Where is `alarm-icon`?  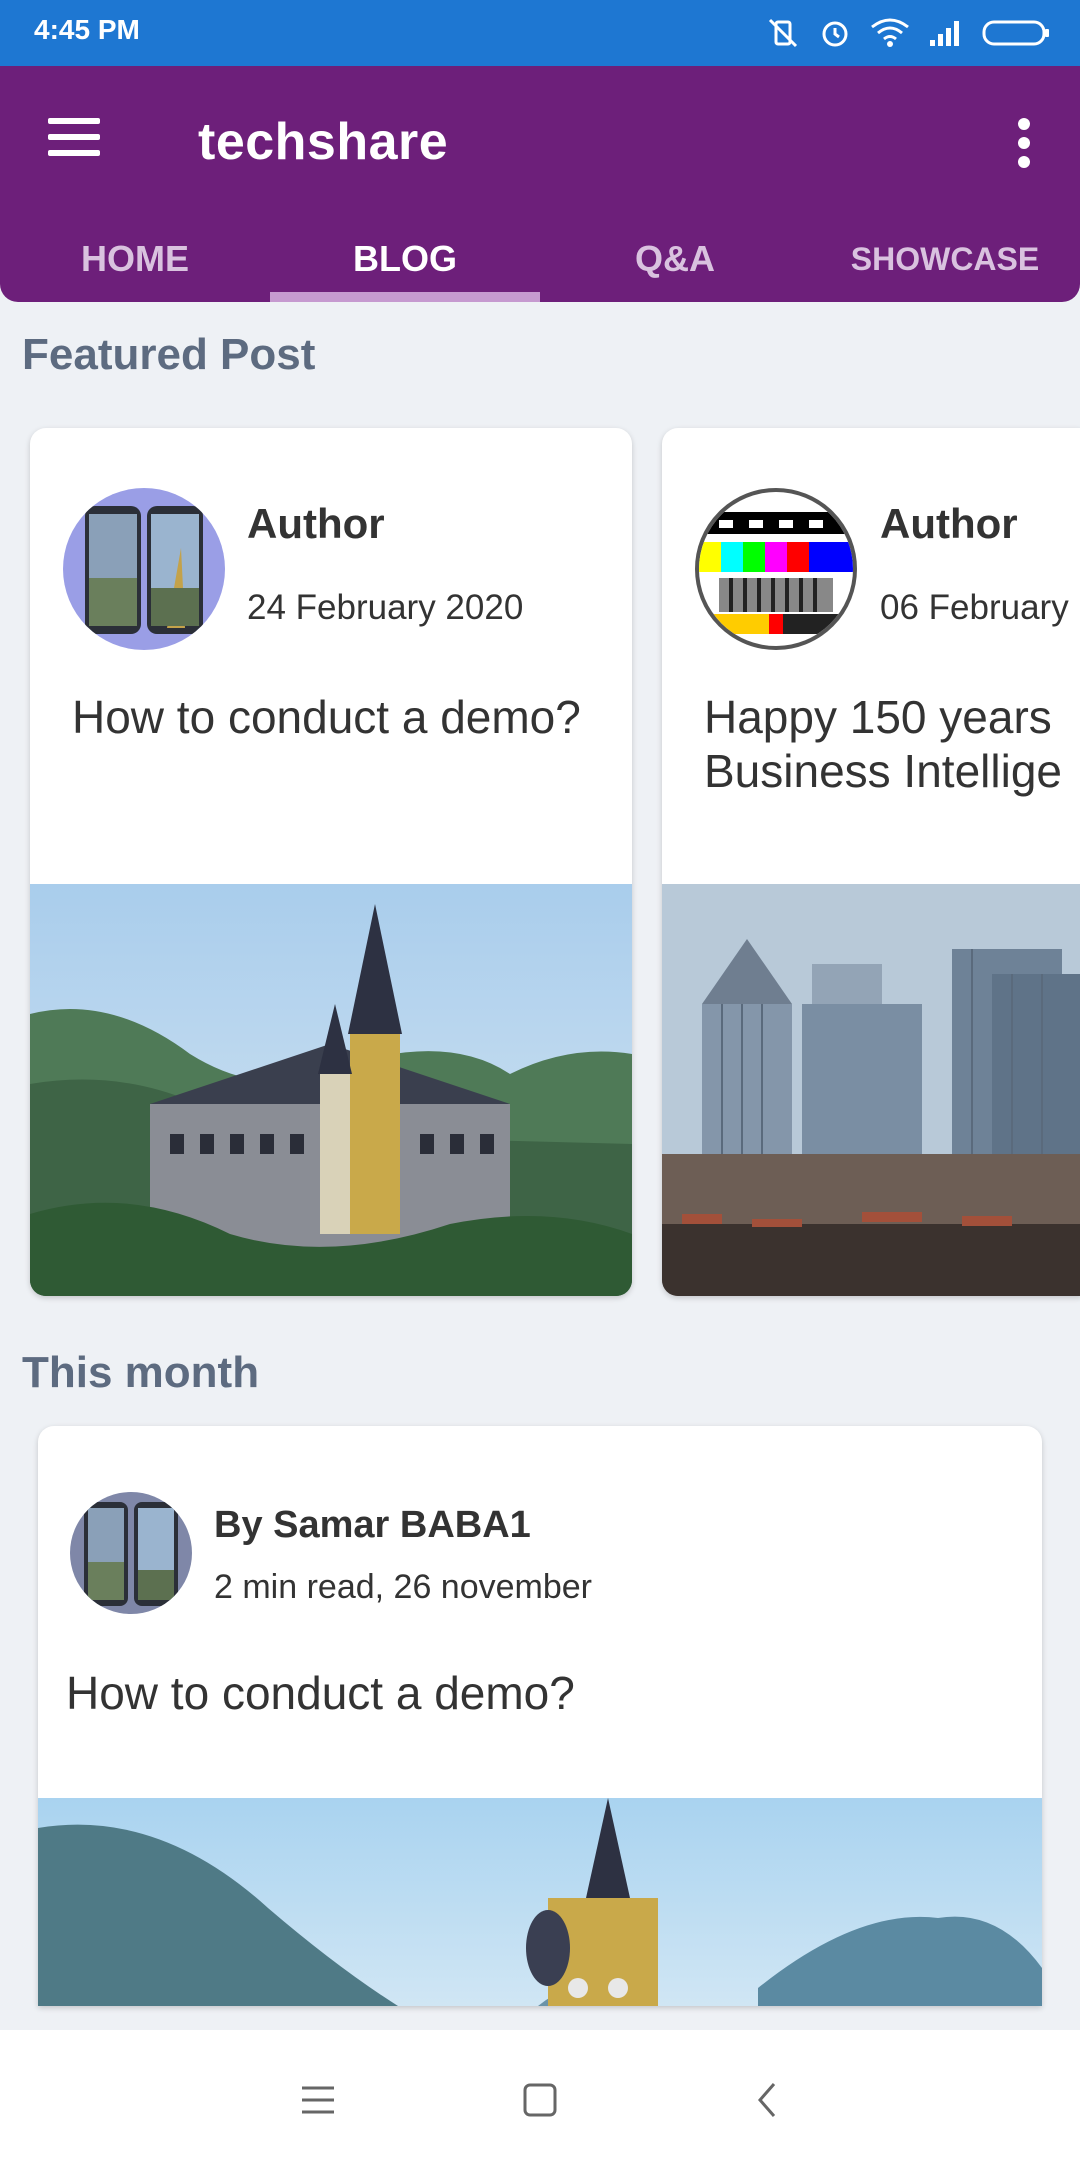 alarm-icon is located at coordinates (835, 34).